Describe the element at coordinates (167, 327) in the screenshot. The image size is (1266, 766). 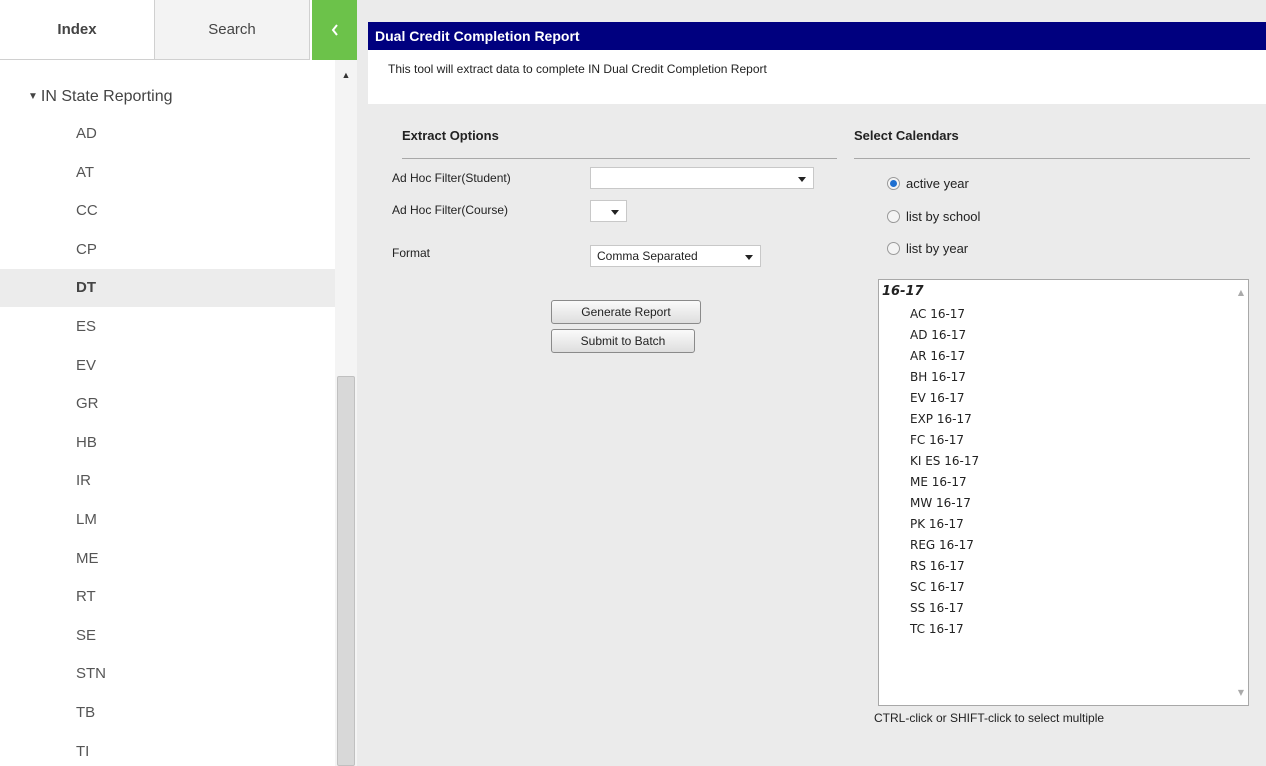
I see `tree-item-es: ES` at that location.